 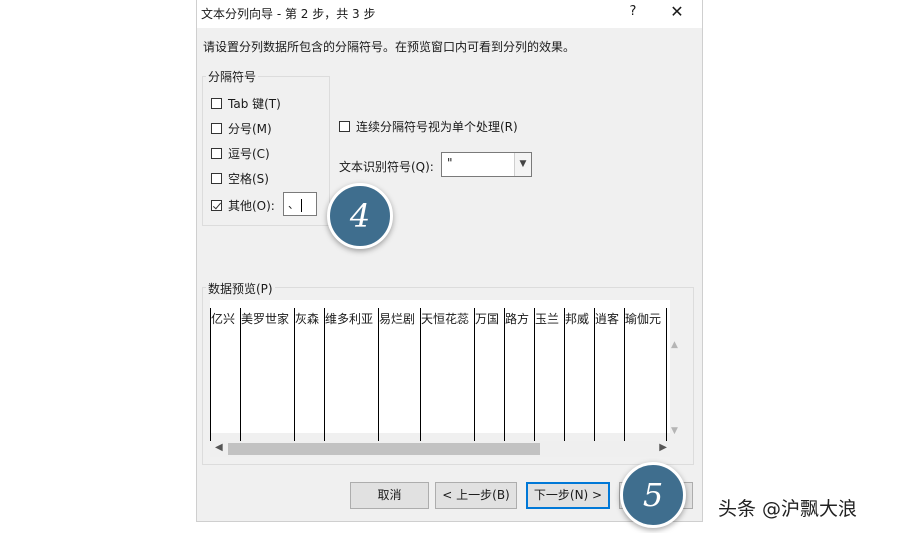 What do you see at coordinates (653, 495) in the screenshot?
I see `step-5-marker: 5` at bounding box center [653, 495].